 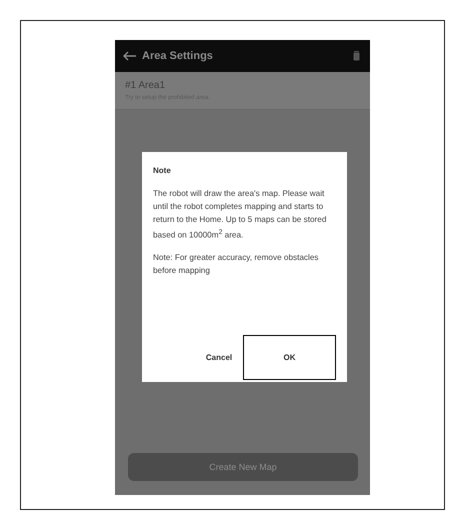 What do you see at coordinates (289, 357) in the screenshot?
I see `dialog-button: OK` at bounding box center [289, 357].